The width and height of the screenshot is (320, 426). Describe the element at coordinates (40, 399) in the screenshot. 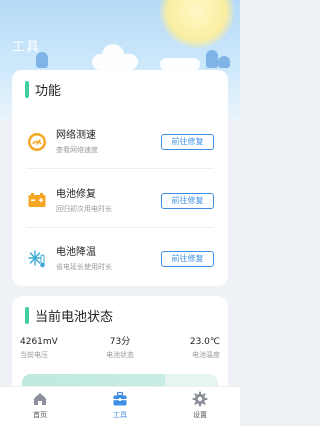

I see `home-icon` at that location.